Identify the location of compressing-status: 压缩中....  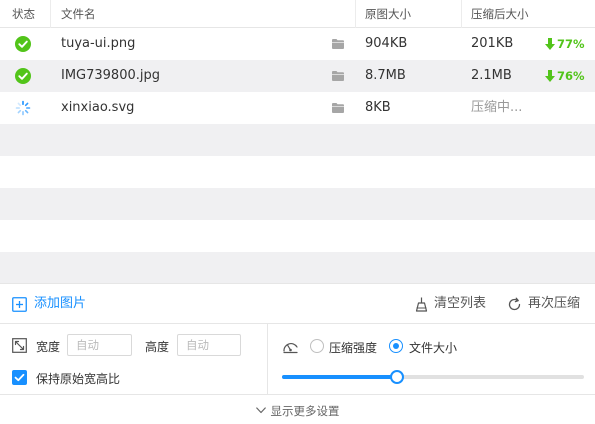
(497, 107).